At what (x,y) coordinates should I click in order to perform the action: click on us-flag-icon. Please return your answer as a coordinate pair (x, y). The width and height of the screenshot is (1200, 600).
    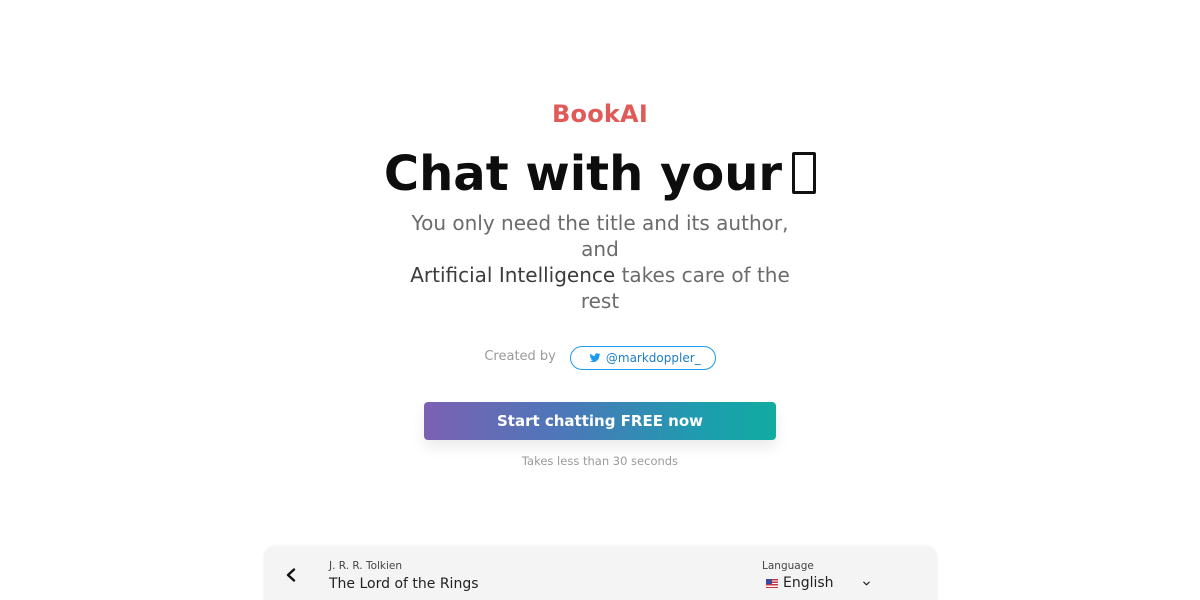
    Looking at the image, I should click on (772, 583).